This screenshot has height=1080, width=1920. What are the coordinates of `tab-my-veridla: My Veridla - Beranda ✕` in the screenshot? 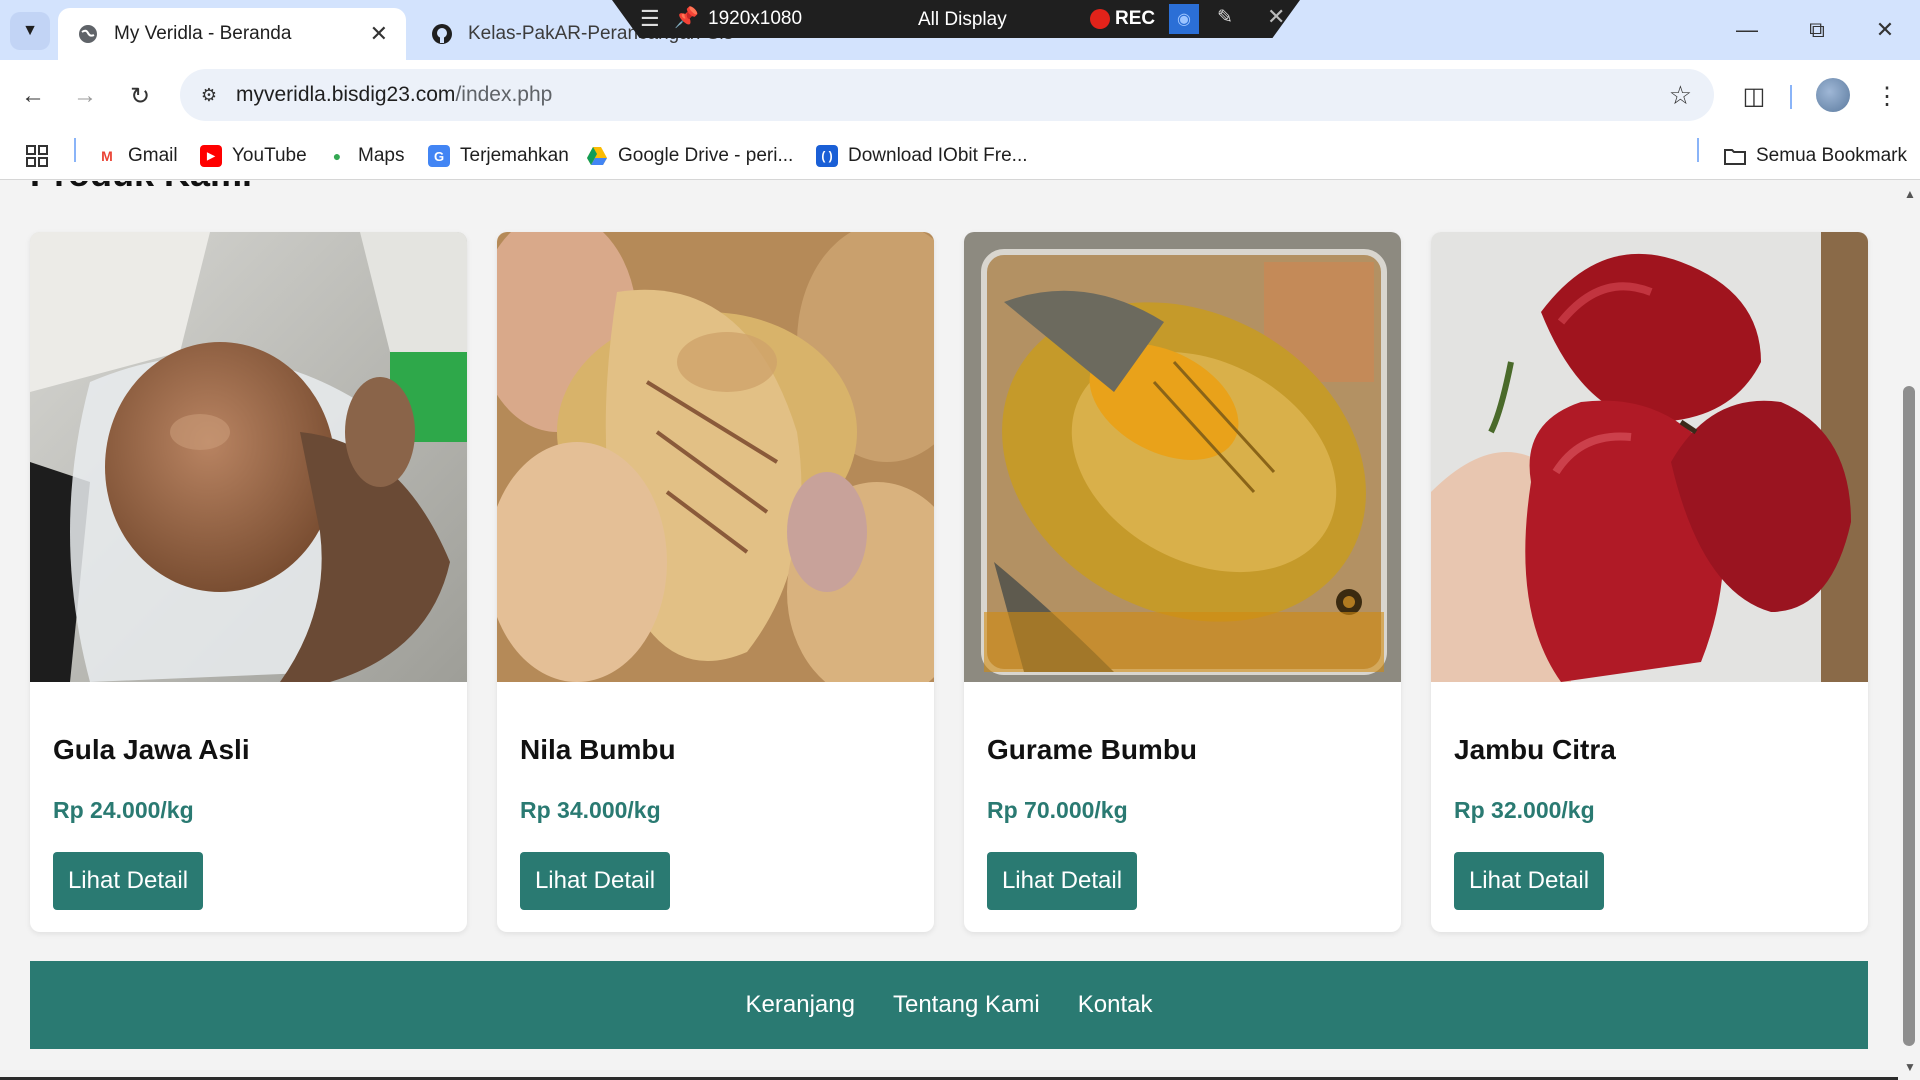 It's located at (232, 34).